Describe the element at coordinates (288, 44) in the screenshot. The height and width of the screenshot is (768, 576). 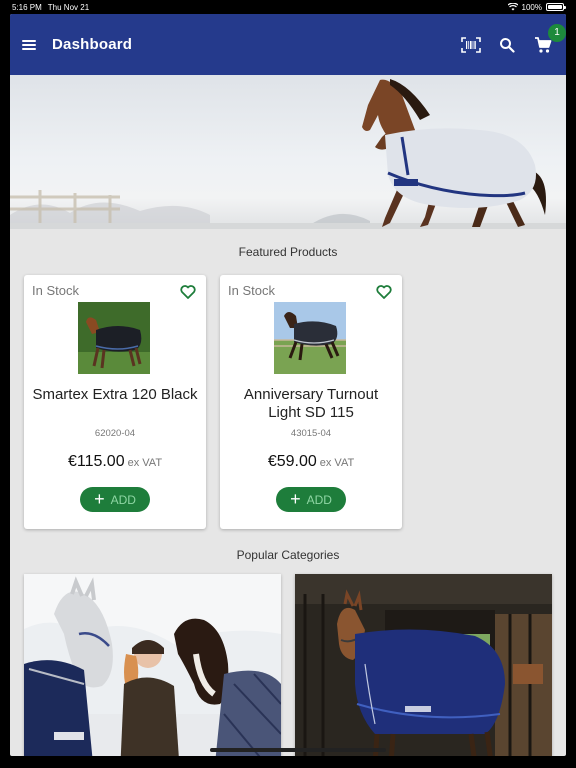
I see `app-bar: Dashboard 1` at that location.